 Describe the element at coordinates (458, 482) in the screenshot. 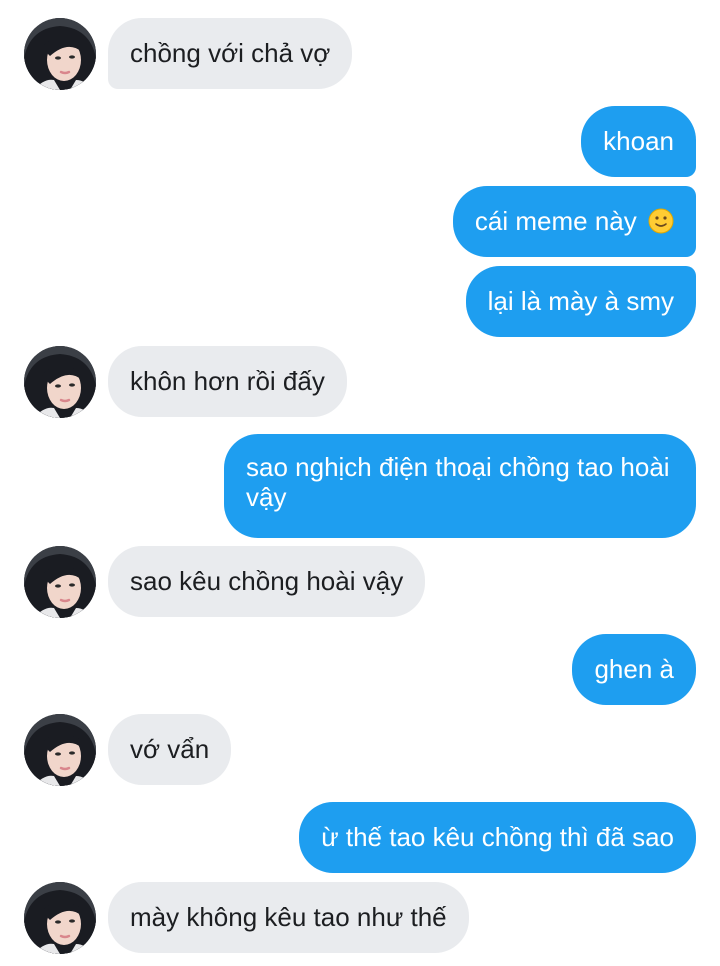

I see `message-text: sao nghịch điện thoại chồng tao hoài vậy` at that location.